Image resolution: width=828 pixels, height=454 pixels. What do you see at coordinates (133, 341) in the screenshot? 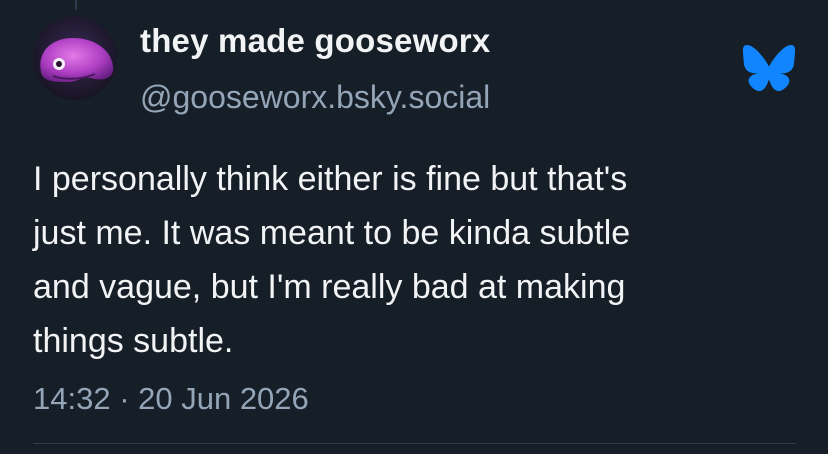
I see `post-text-line: things subtle.` at bounding box center [133, 341].